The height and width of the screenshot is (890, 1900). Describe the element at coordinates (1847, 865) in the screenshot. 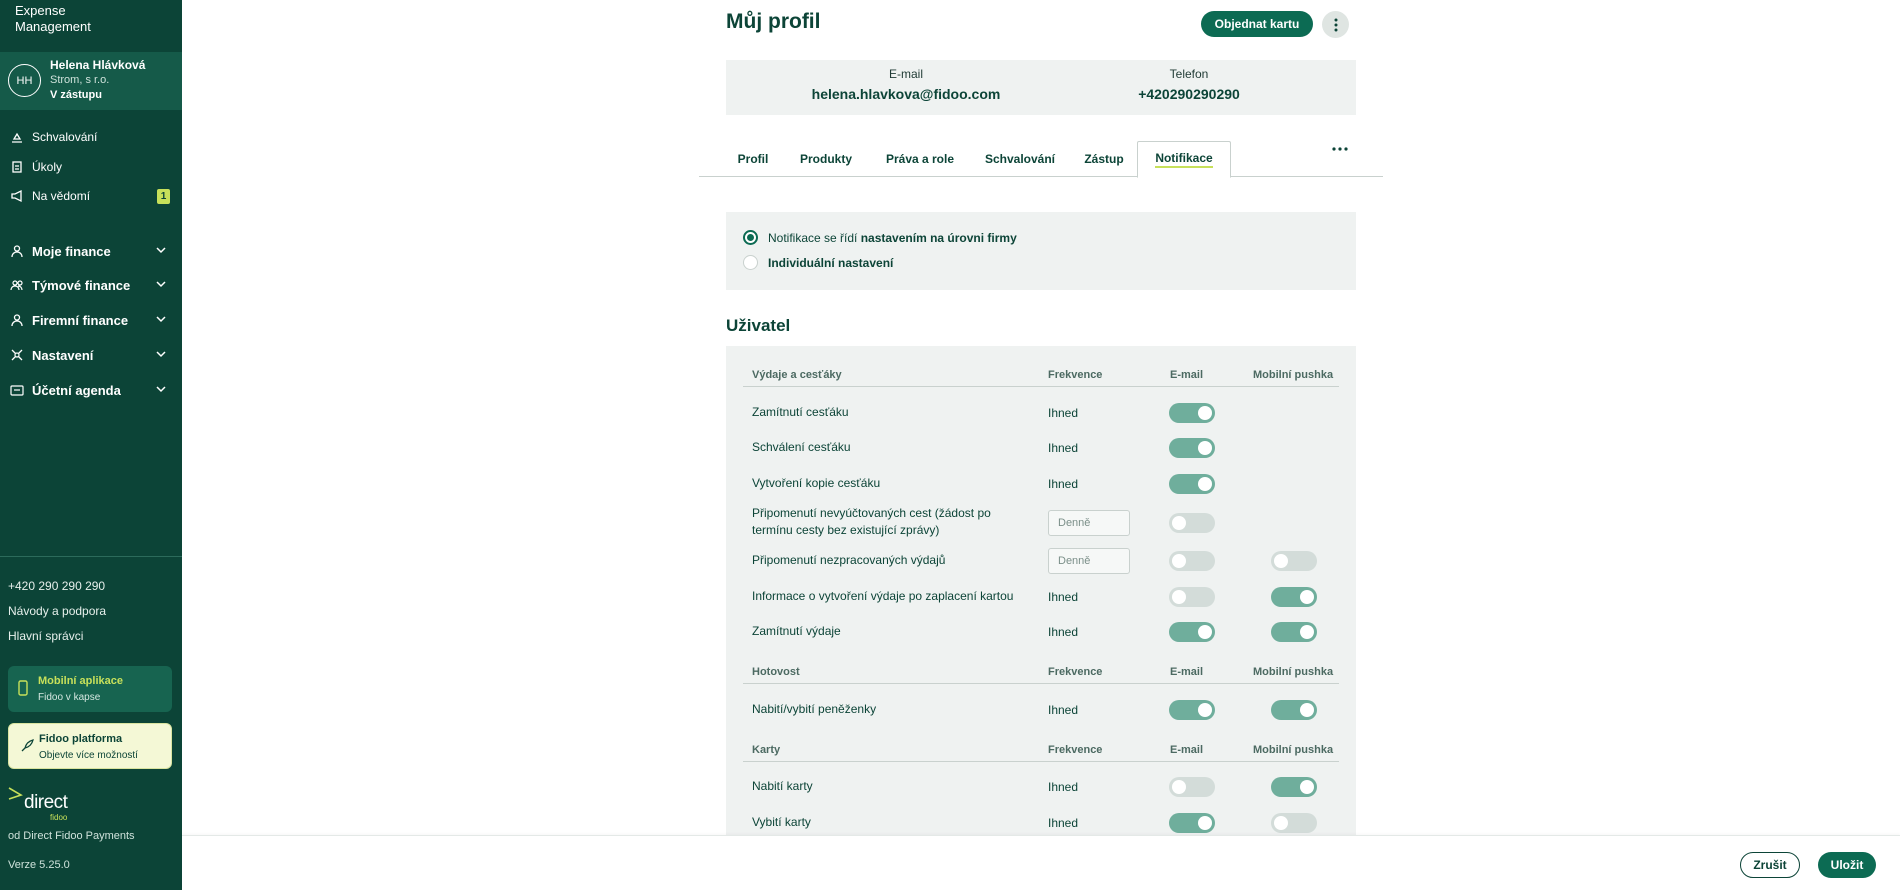

I see `save-button: Uložit` at that location.